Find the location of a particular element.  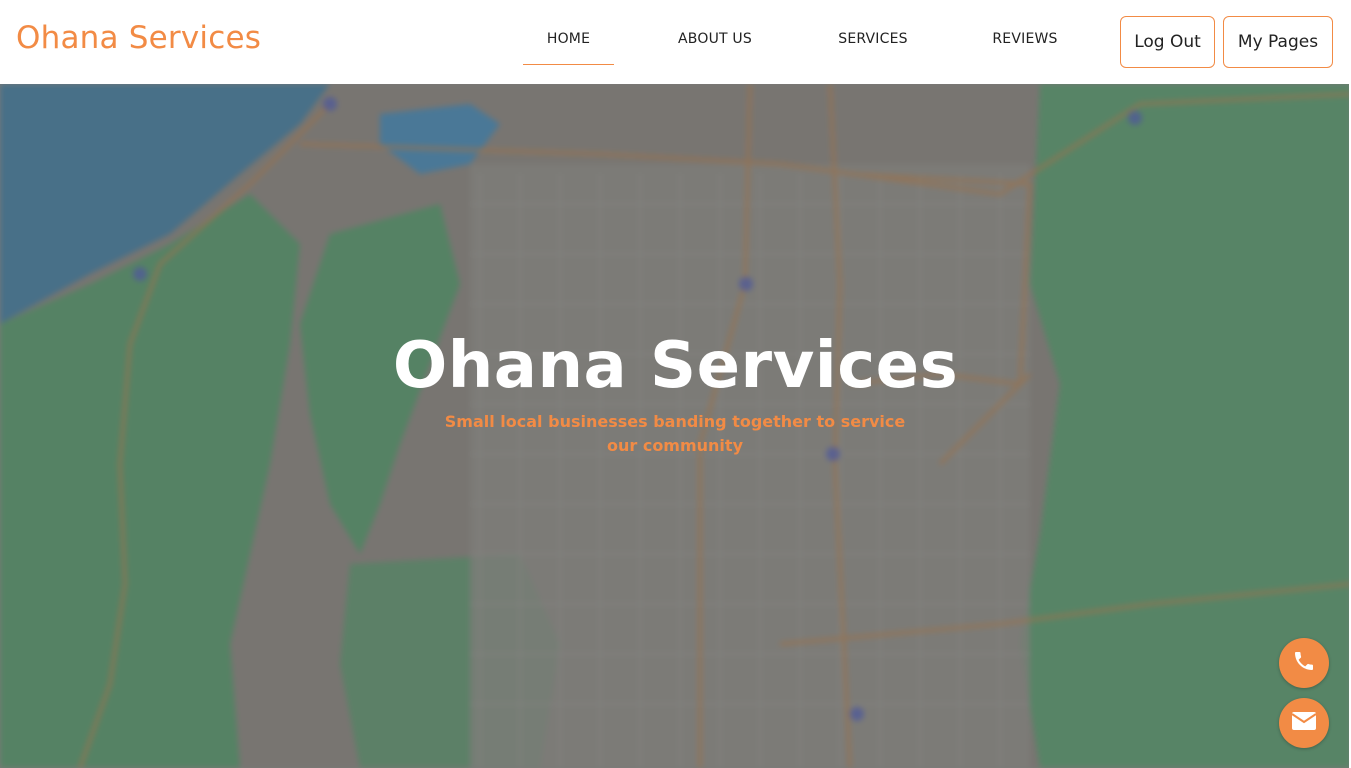

email-button is located at coordinates (1304, 723).